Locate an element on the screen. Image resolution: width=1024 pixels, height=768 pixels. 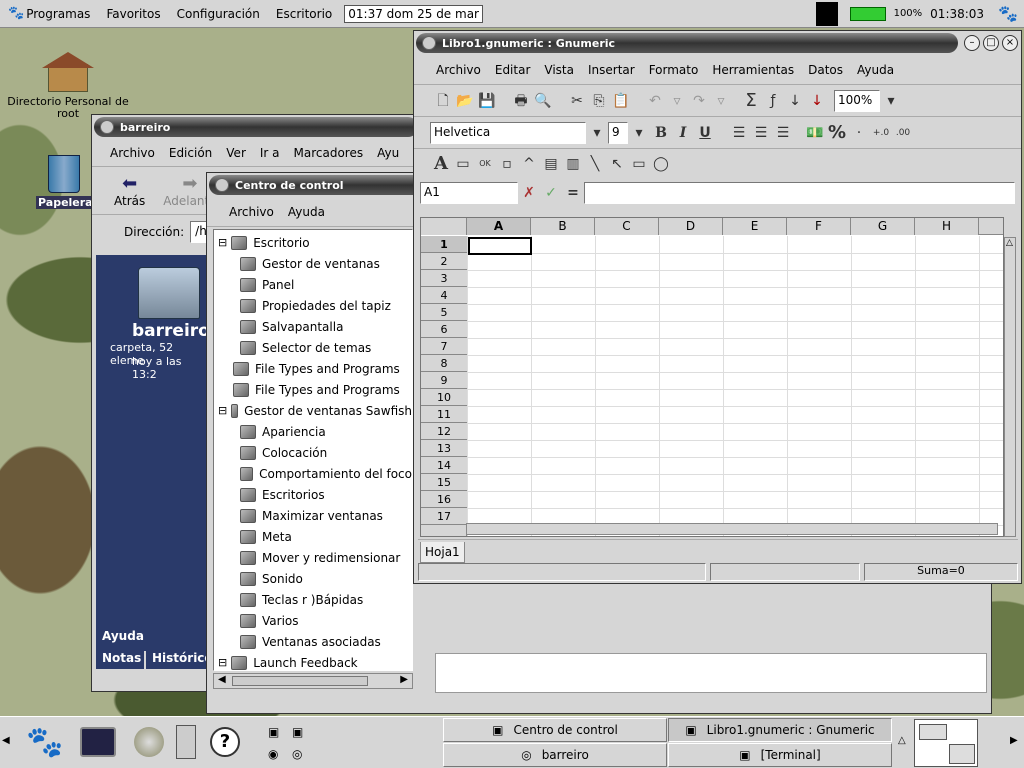
menu-marcadores: Marcadores is located at coordinates (329, 153).